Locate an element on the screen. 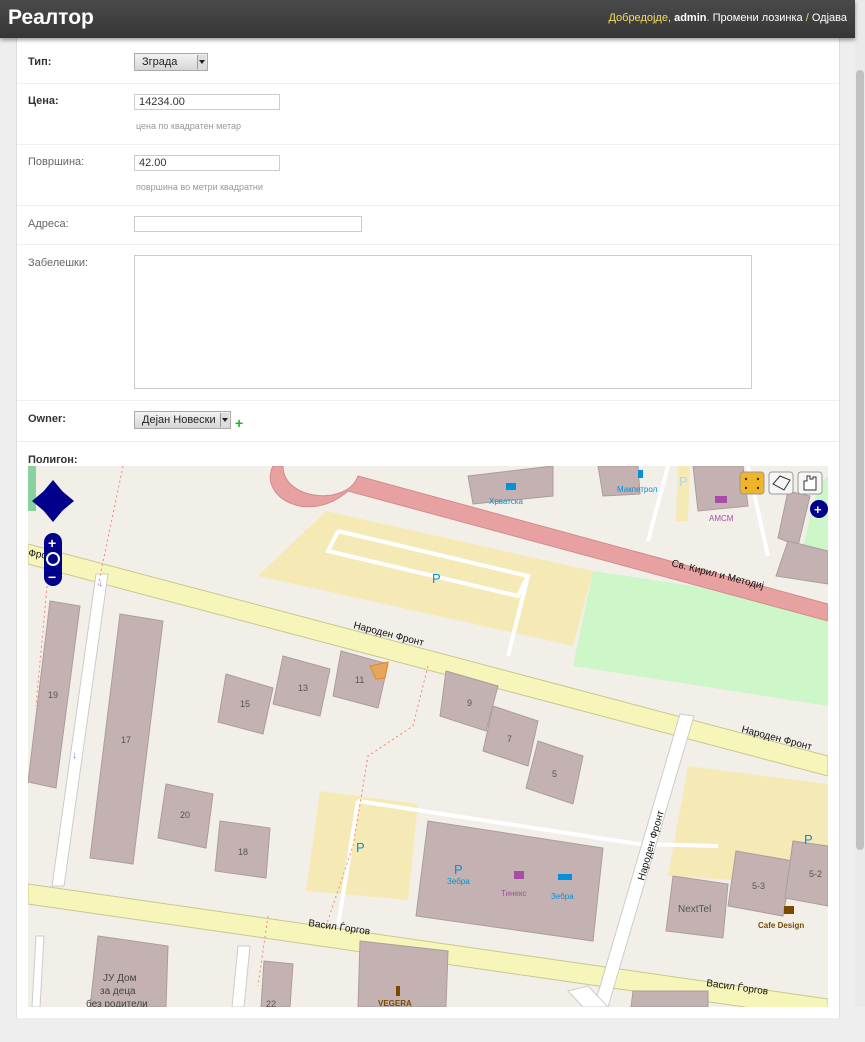  building-label: NextTel is located at coordinates (694, 909).